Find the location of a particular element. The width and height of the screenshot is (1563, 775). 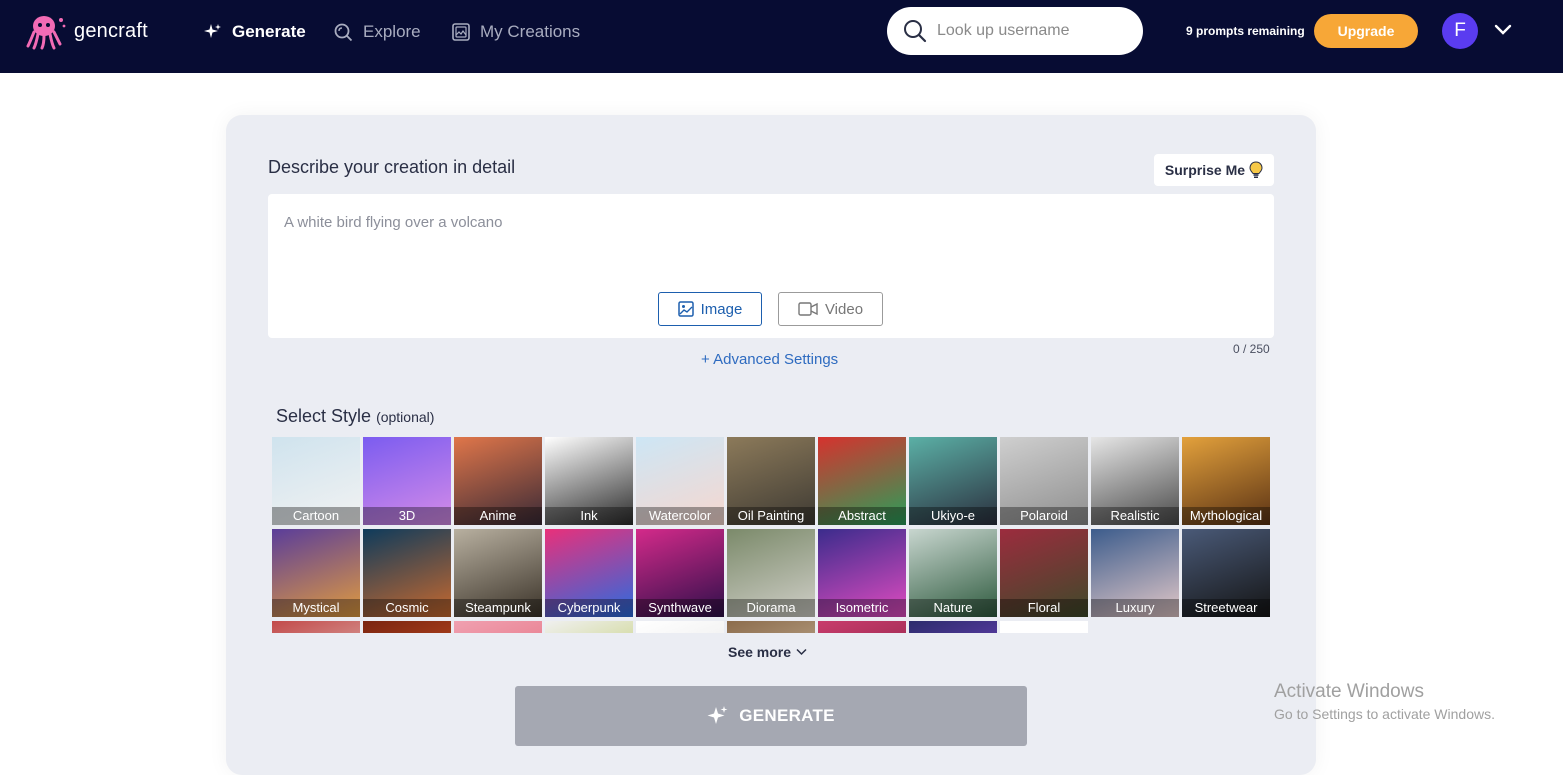

style-tile-label: Ink is located at coordinates (589, 516).